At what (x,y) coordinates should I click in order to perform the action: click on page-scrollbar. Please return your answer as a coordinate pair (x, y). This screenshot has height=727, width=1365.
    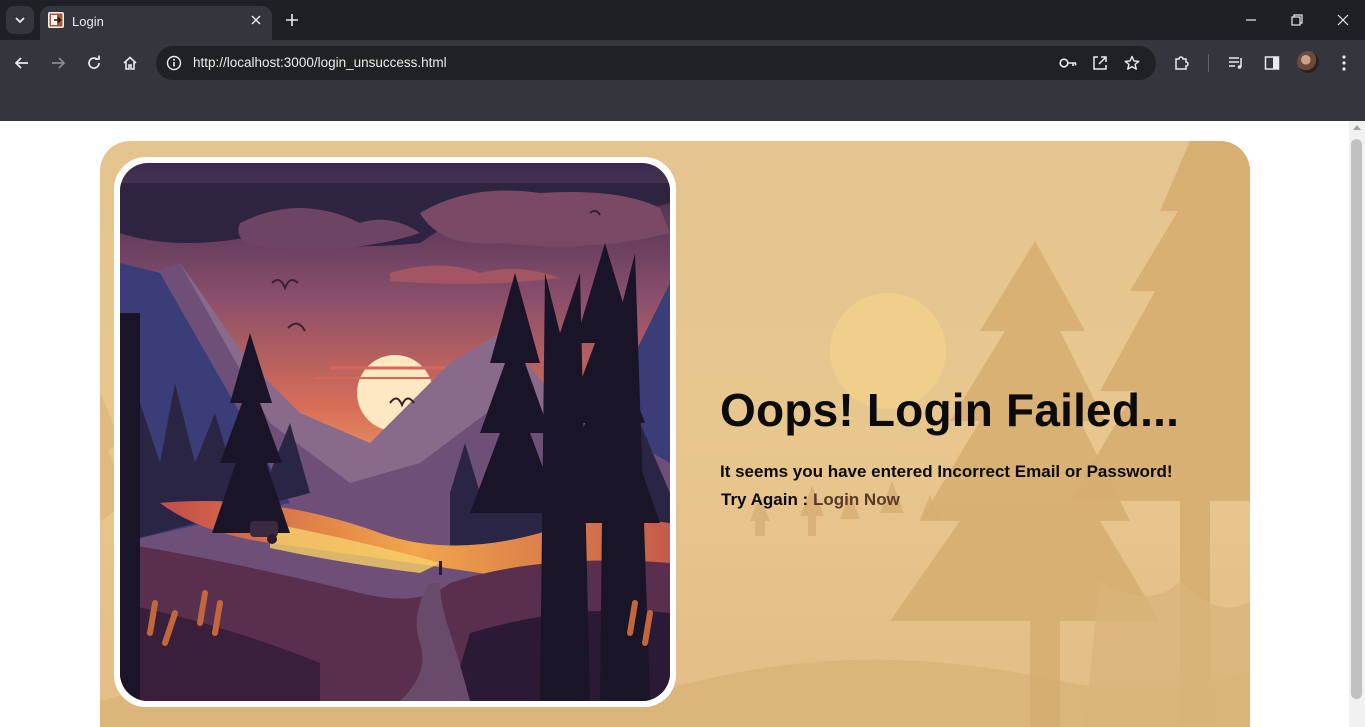
    Looking at the image, I should click on (1357, 424).